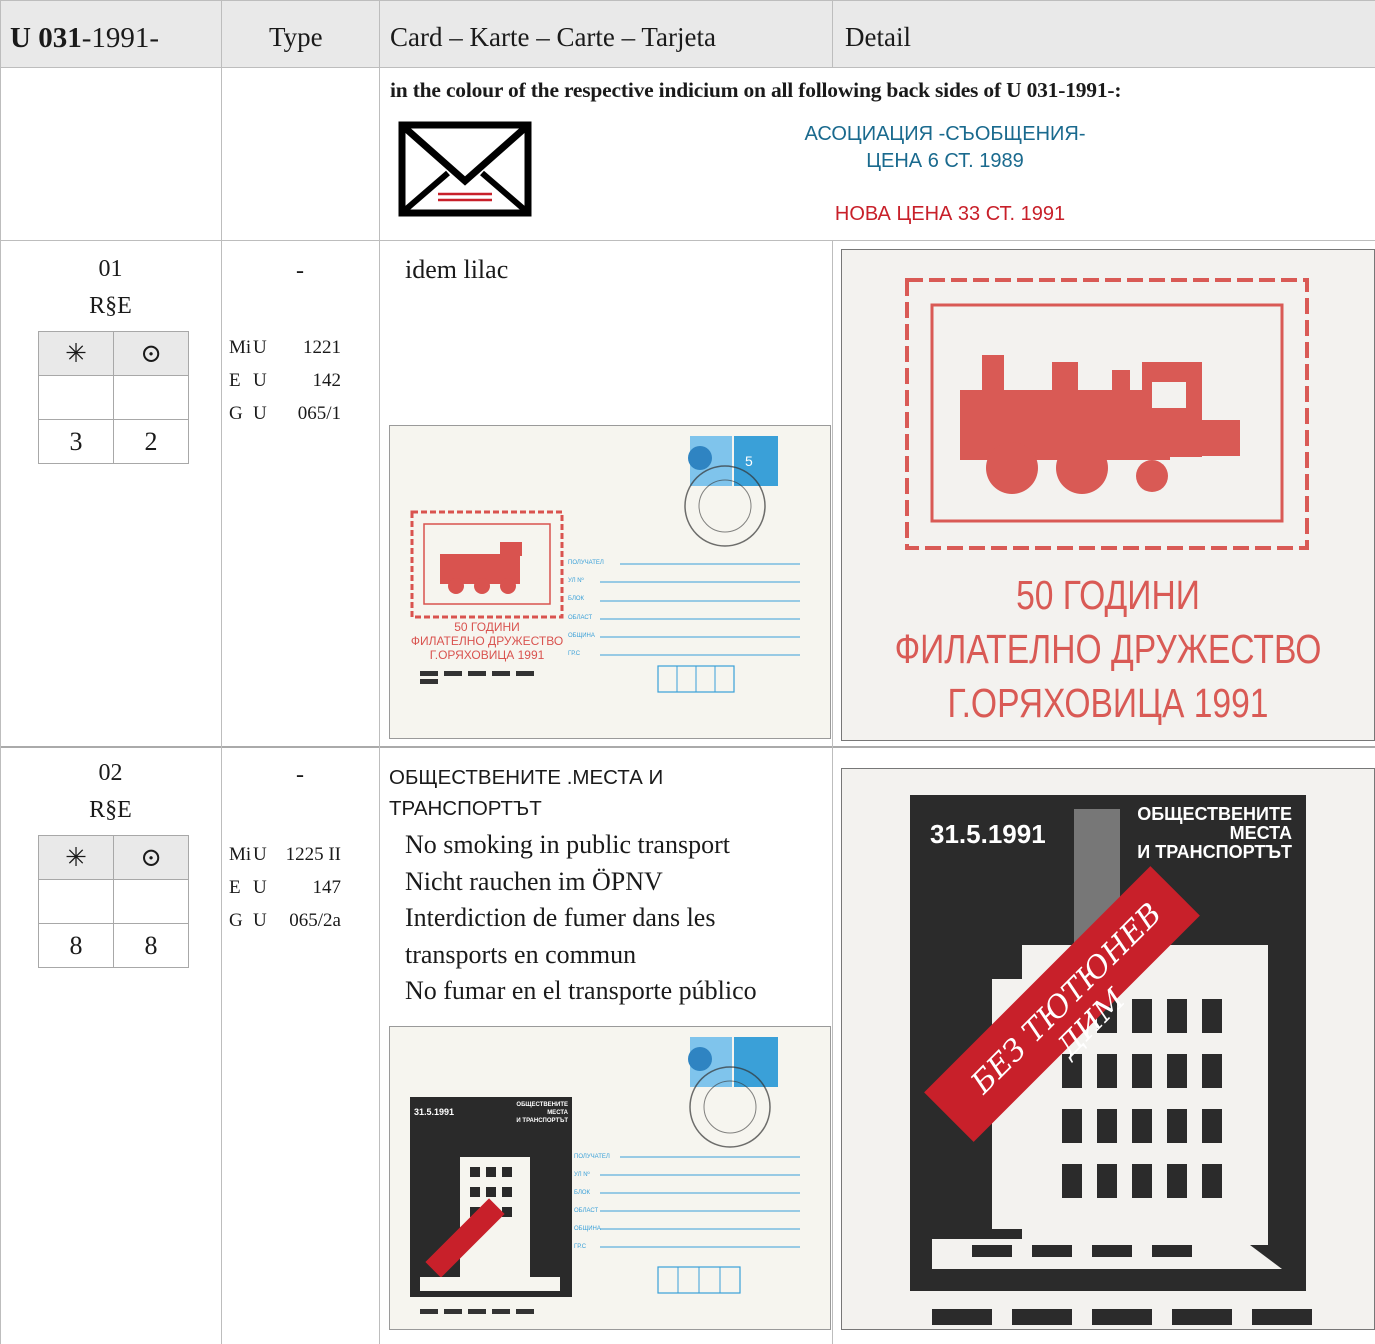  I want to click on used-value: 2, so click(151, 441).